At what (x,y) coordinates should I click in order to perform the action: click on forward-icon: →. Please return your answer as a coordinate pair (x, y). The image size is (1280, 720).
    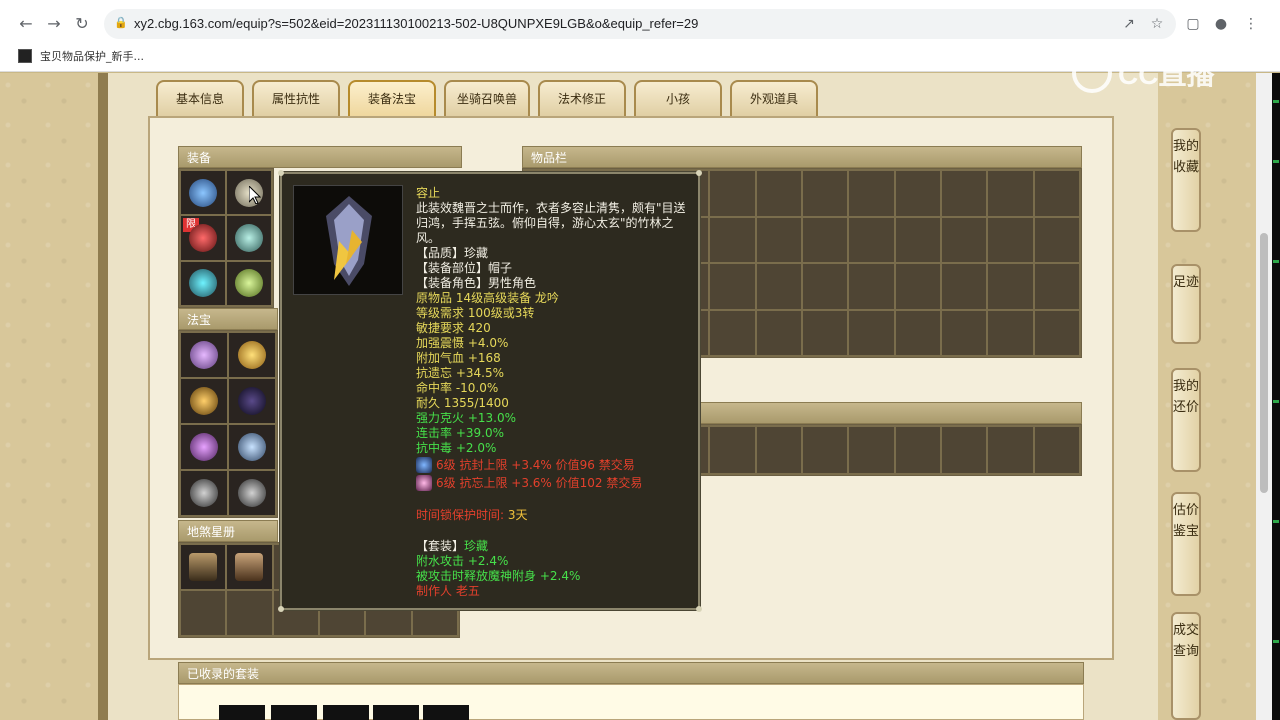
    Looking at the image, I should click on (54, 24).